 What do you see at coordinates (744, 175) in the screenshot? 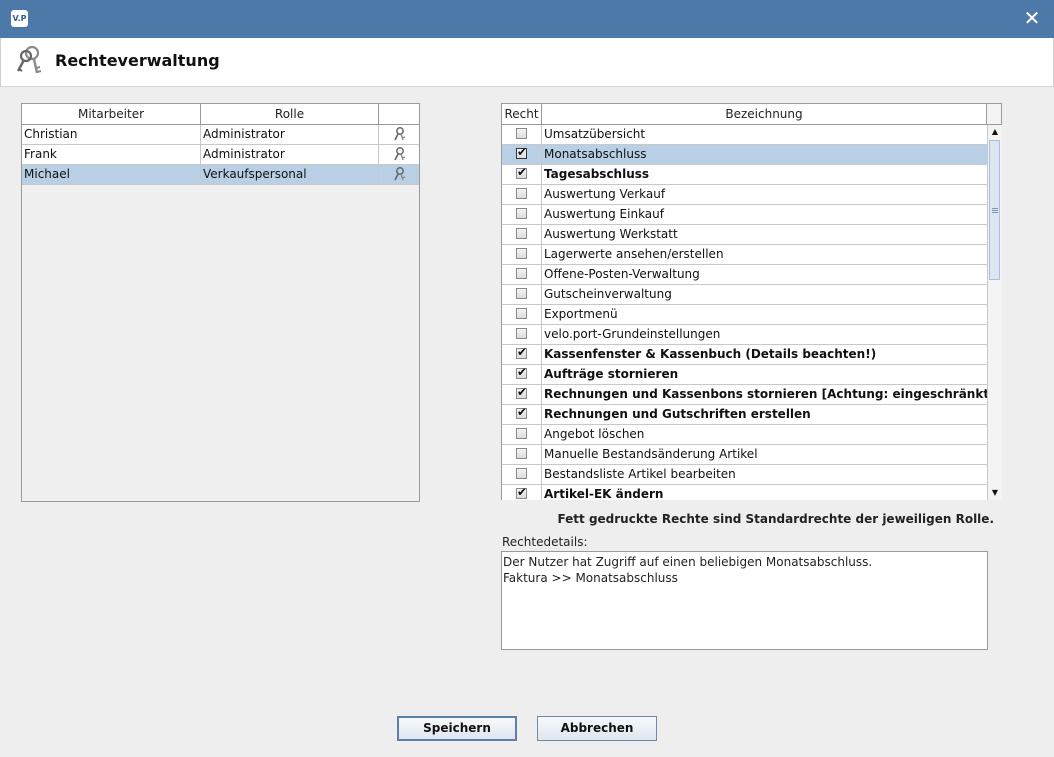
I see `table-row: ✔ Tagesabschluss` at bounding box center [744, 175].